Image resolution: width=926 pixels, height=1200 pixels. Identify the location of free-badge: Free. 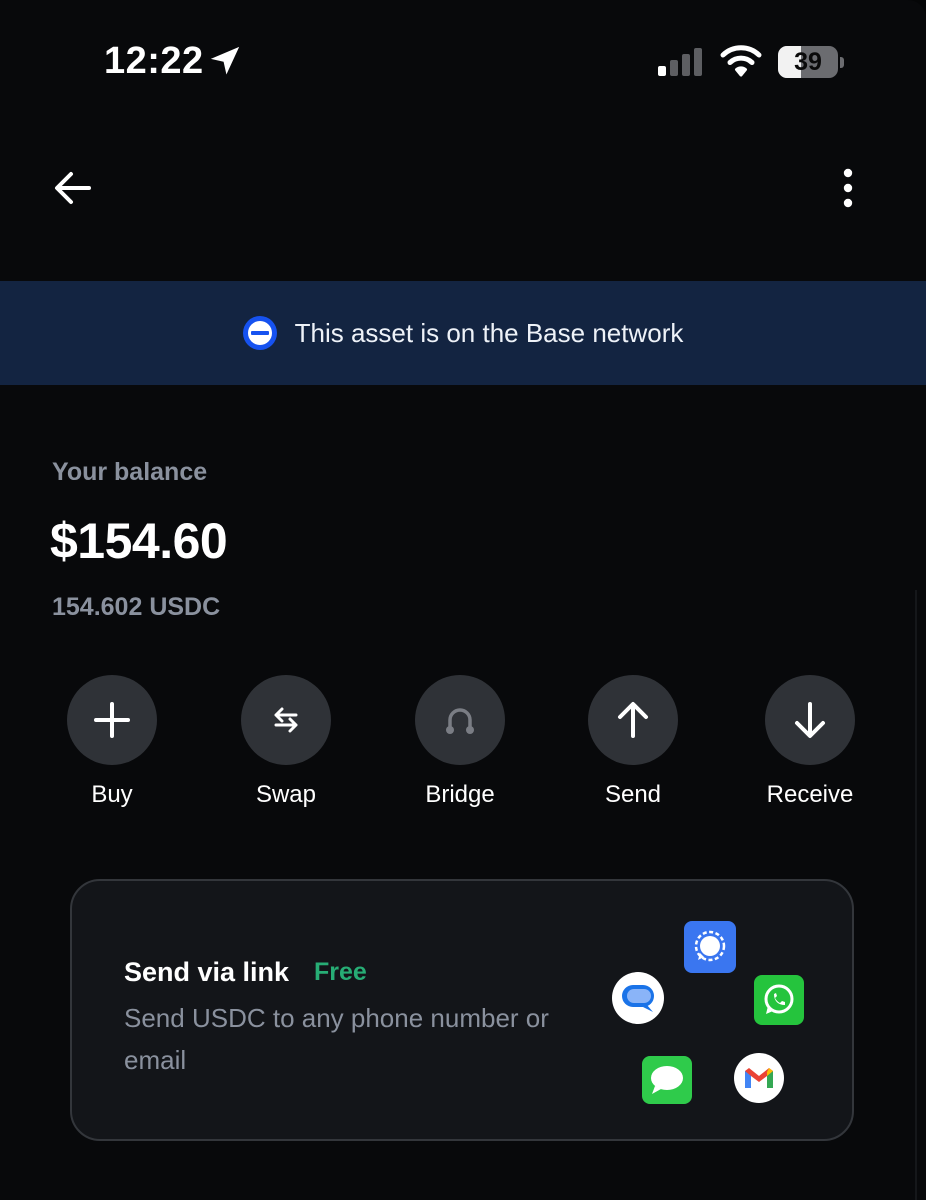
(340, 972).